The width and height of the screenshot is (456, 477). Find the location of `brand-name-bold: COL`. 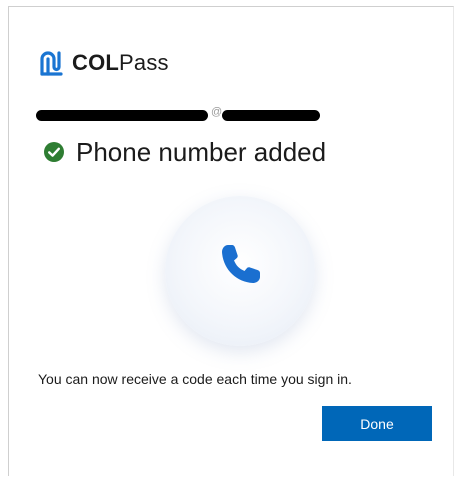

brand-name-bold: COL is located at coordinates (96, 62).